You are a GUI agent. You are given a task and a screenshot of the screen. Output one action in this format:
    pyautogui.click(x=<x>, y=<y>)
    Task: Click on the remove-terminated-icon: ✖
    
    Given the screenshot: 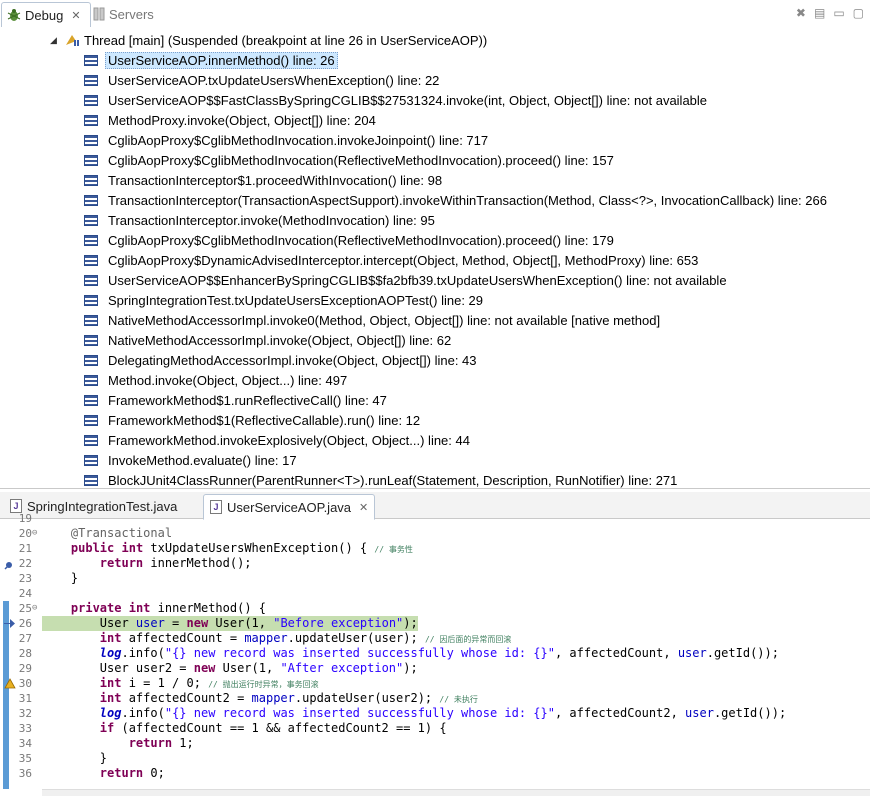 What is the action you would take?
    pyautogui.click(x=801, y=13)
    